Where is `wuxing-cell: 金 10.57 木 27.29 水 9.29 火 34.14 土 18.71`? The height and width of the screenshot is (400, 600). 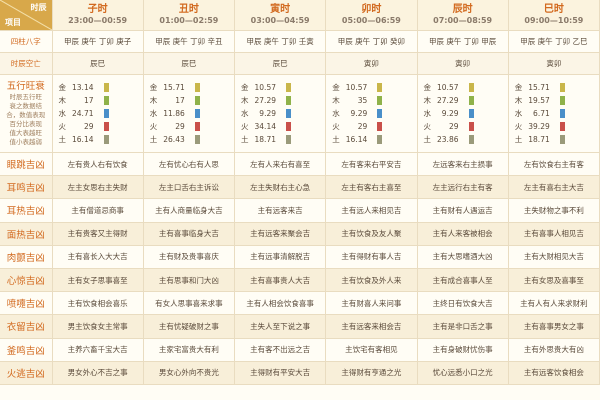
wuxing-cell: 金 10.57 木 27.29 水 9.29 火 34.14 土 18.71 is located at coordinates (280, 113).